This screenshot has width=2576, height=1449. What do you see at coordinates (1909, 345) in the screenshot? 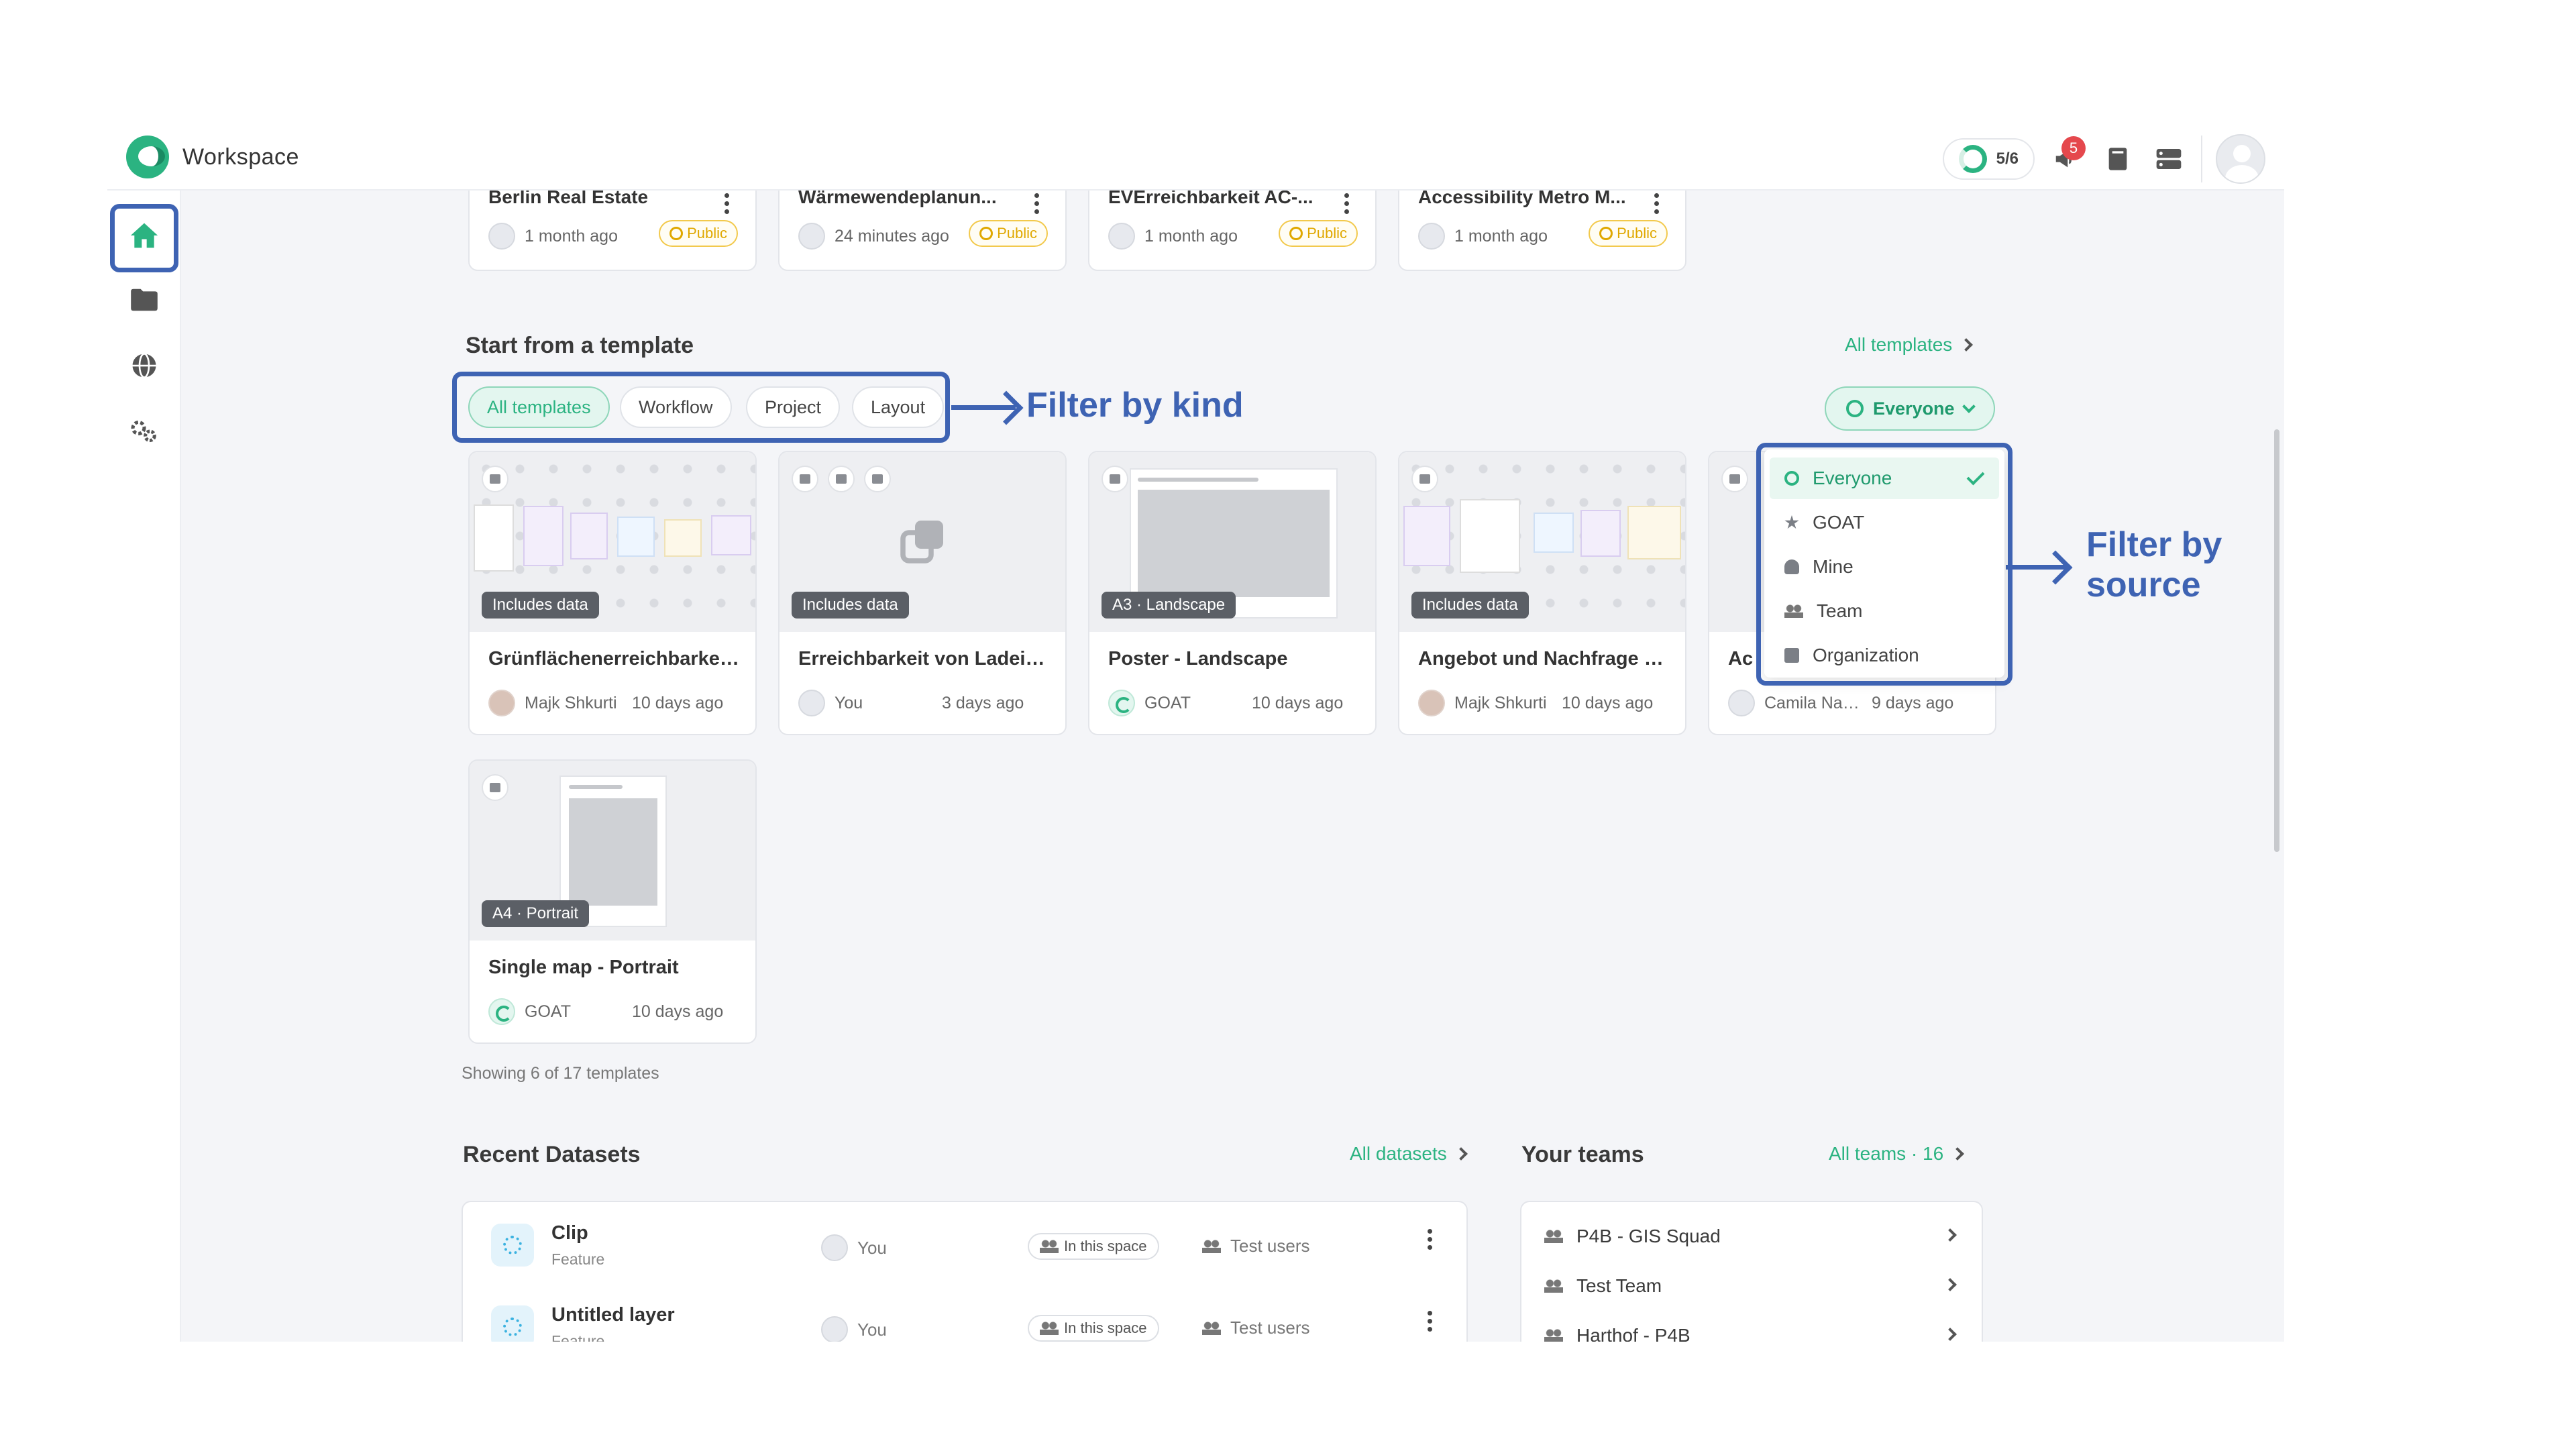
I see `all-templates-link: All templates` at bounding box center [1909, 345].